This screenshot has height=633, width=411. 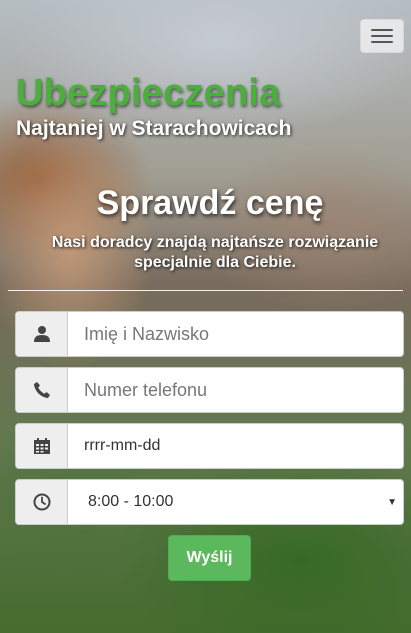 I want to click on clock-icon, so click(x=41, y=502).